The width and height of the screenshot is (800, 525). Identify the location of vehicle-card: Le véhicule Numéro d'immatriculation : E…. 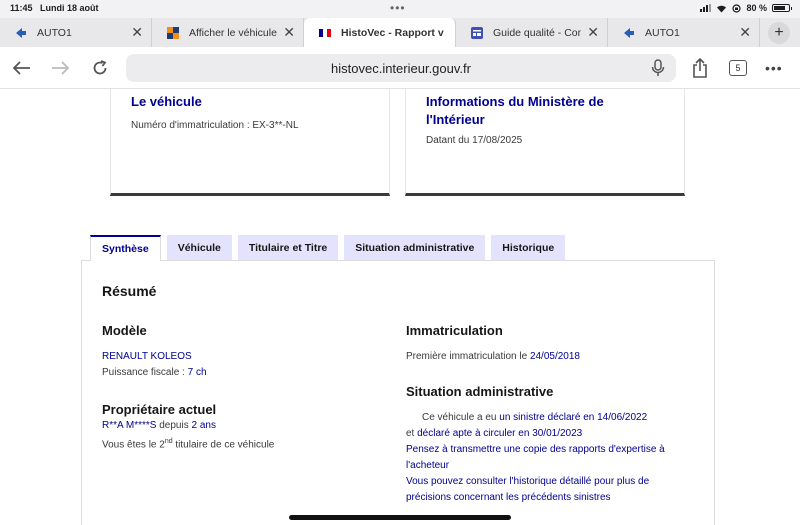
(250, 142).